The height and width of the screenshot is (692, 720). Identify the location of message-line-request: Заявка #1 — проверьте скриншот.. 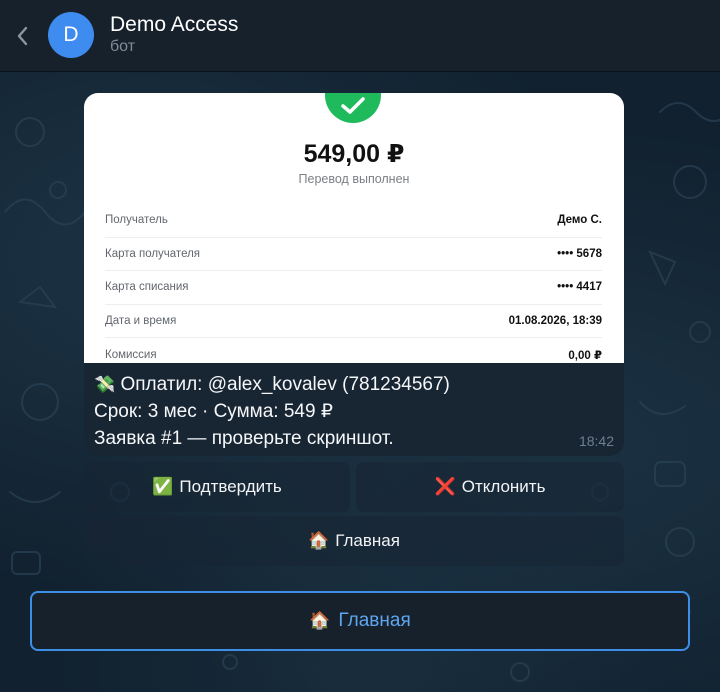
(244, 438).